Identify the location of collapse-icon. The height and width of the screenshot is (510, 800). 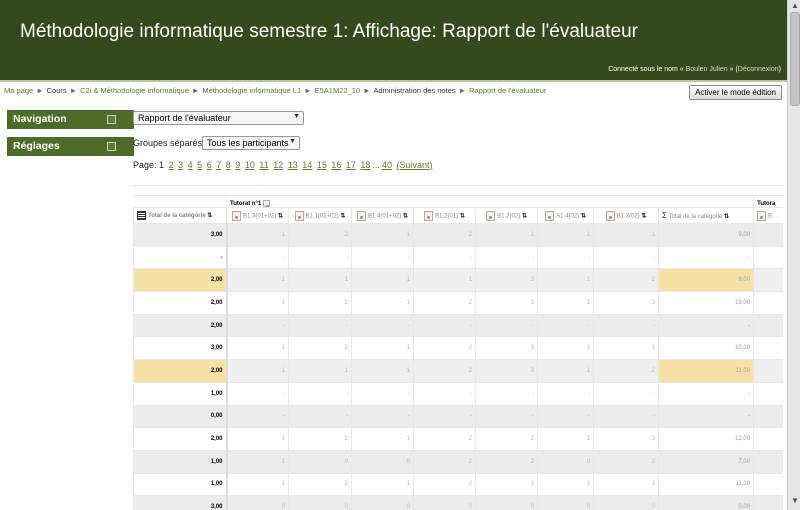
(266, 203).